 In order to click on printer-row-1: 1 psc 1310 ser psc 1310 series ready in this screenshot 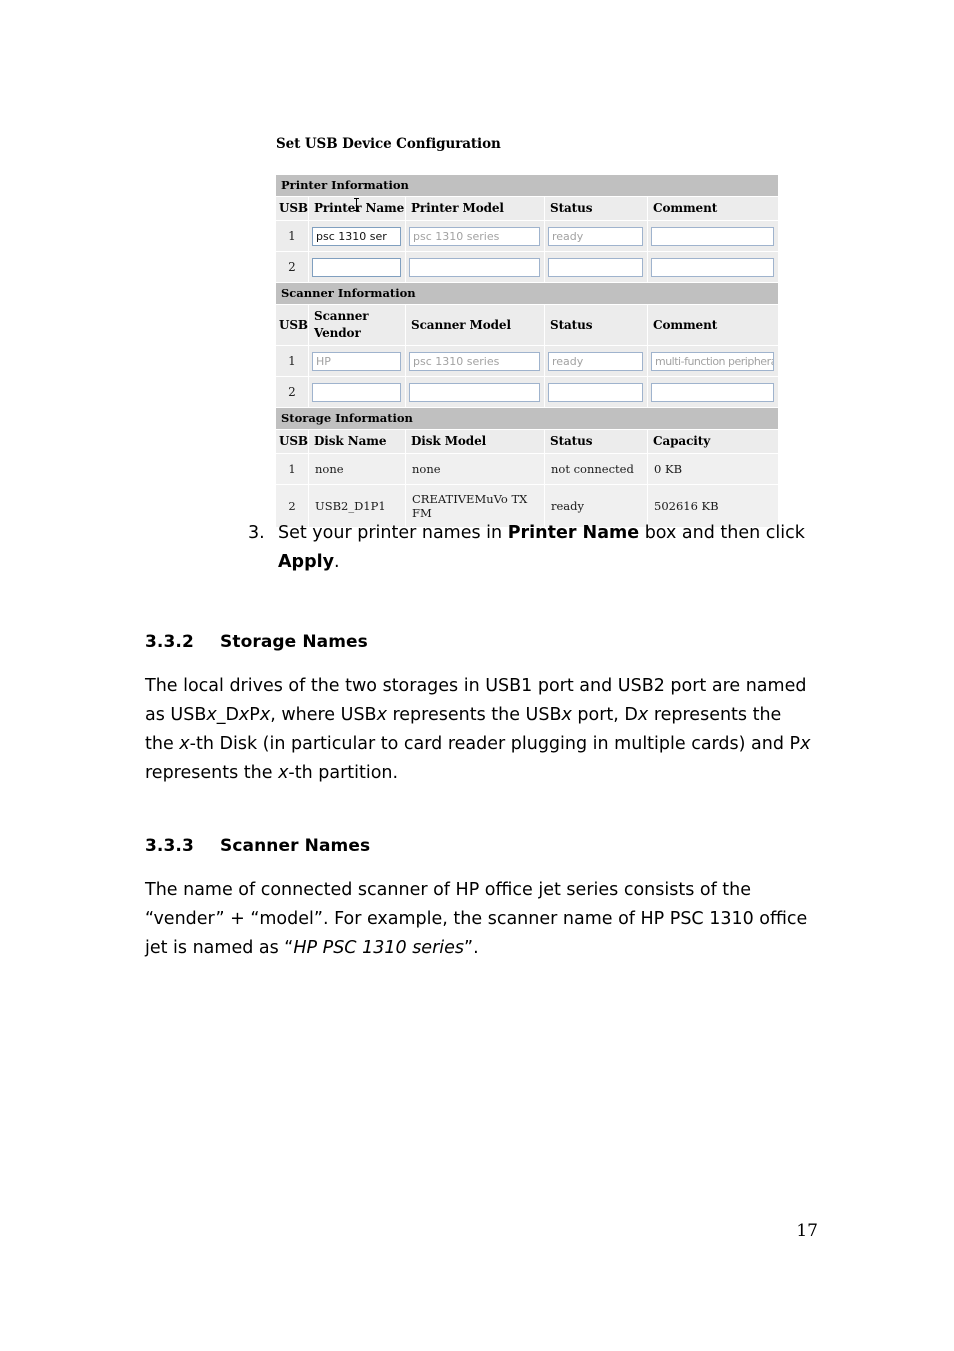, I will do `click(527, 236)`.